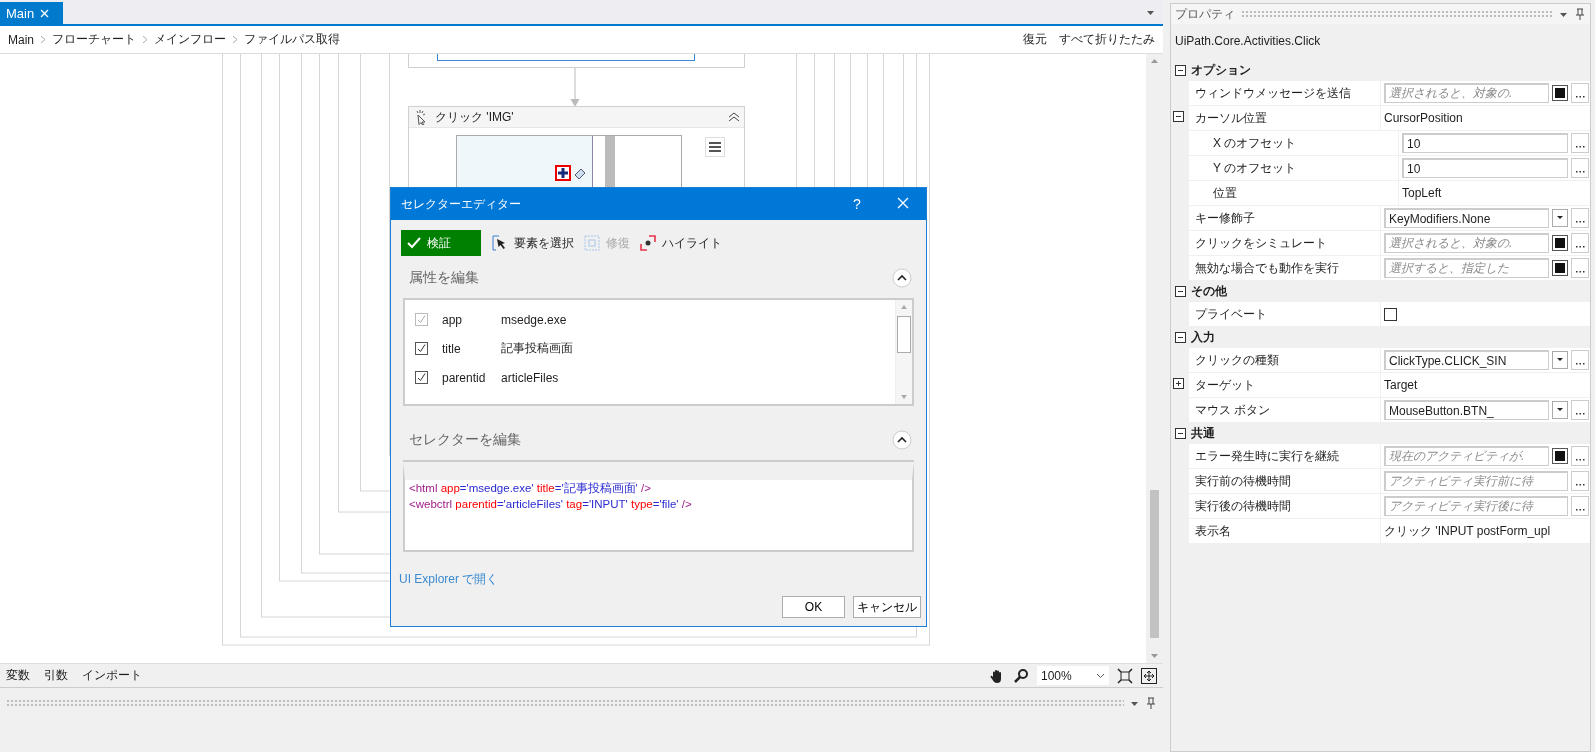  Describe the element at coordinates (444, 278) in the screenshot. I see `section-title: 属性を編集` at that location.